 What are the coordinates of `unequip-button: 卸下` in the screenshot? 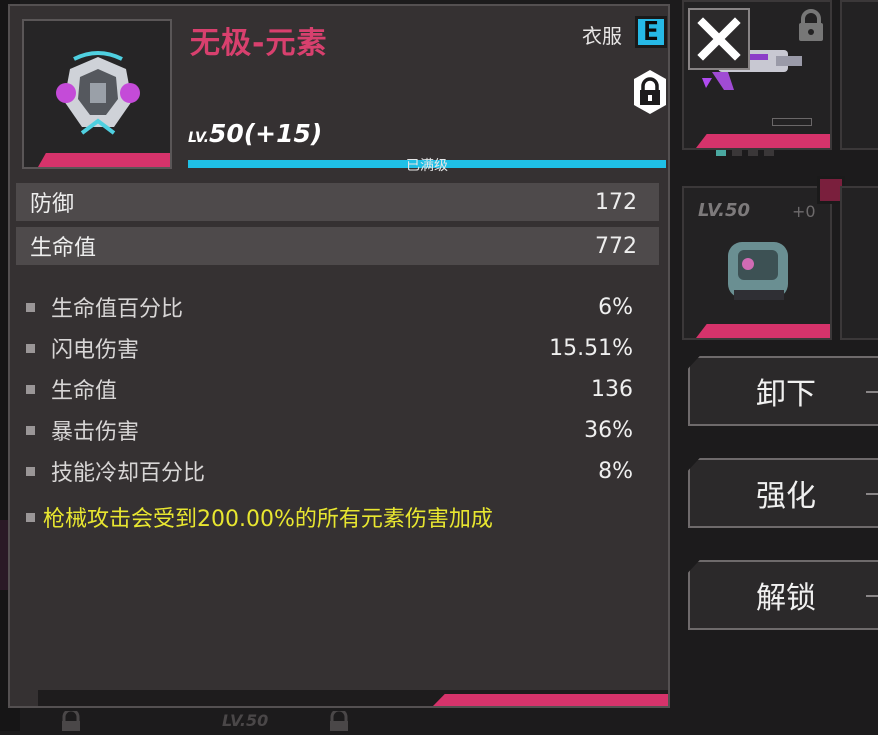 It's located at (783, 391).